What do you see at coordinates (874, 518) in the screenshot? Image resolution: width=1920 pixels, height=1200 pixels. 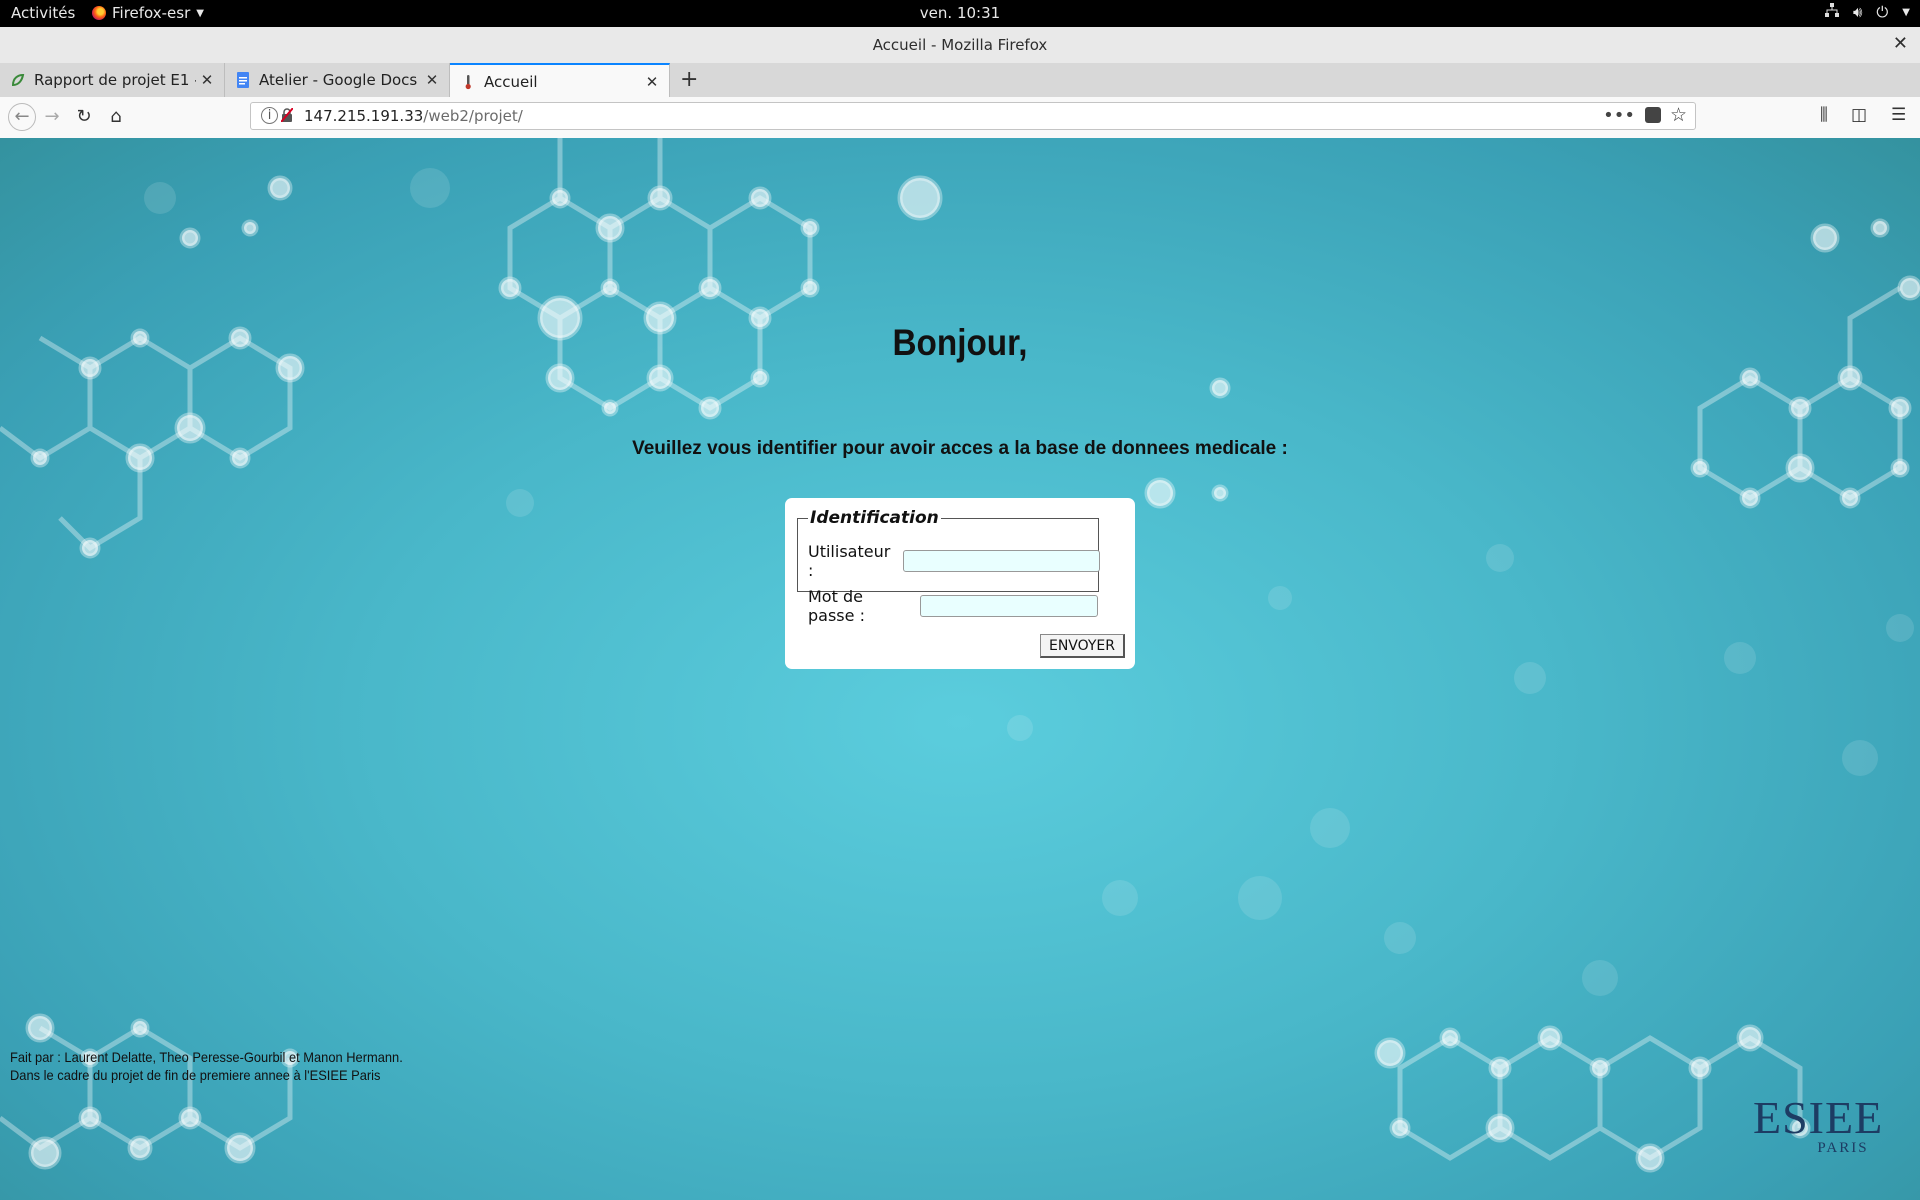 I see `fieldset-legend: Identification` at bounding box center [874, 518].